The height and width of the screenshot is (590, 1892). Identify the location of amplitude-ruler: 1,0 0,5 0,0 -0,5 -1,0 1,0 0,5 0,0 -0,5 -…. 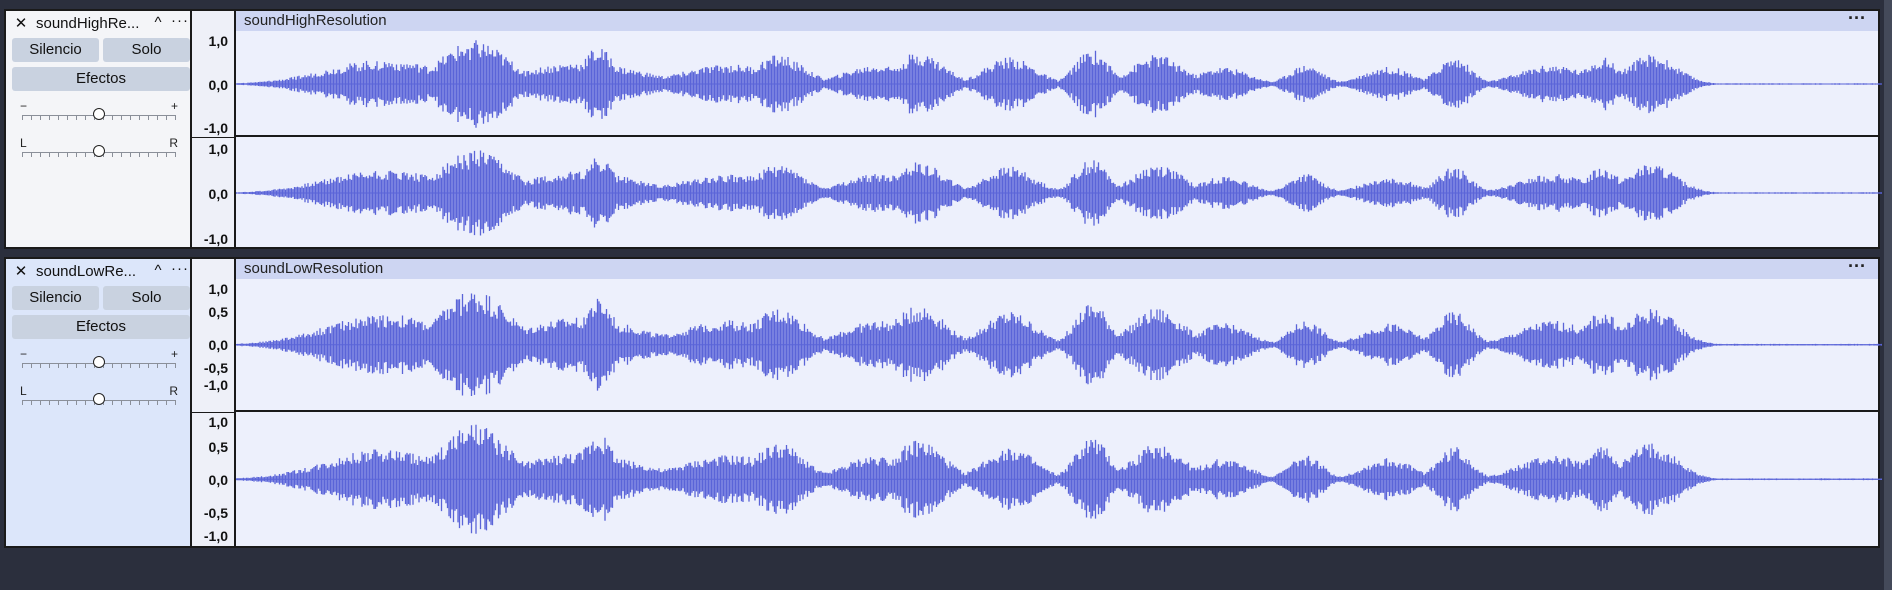
(213, 402).